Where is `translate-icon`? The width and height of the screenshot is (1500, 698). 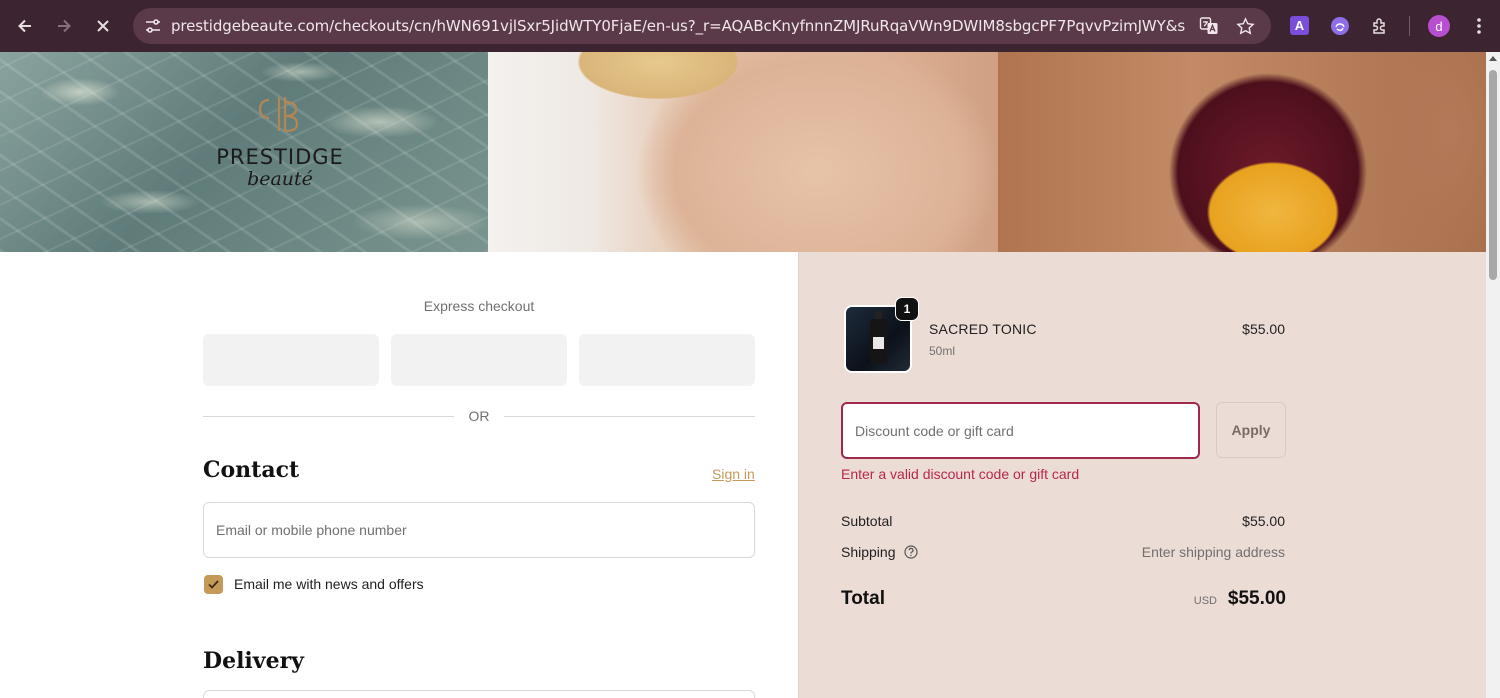
translate-icon is located at coordinates (1208, 25).